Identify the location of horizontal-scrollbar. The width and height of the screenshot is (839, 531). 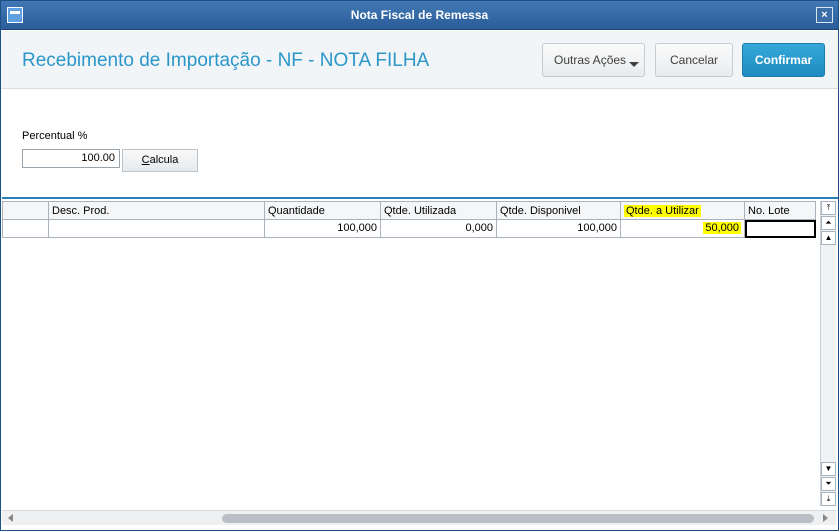
(419, 517).